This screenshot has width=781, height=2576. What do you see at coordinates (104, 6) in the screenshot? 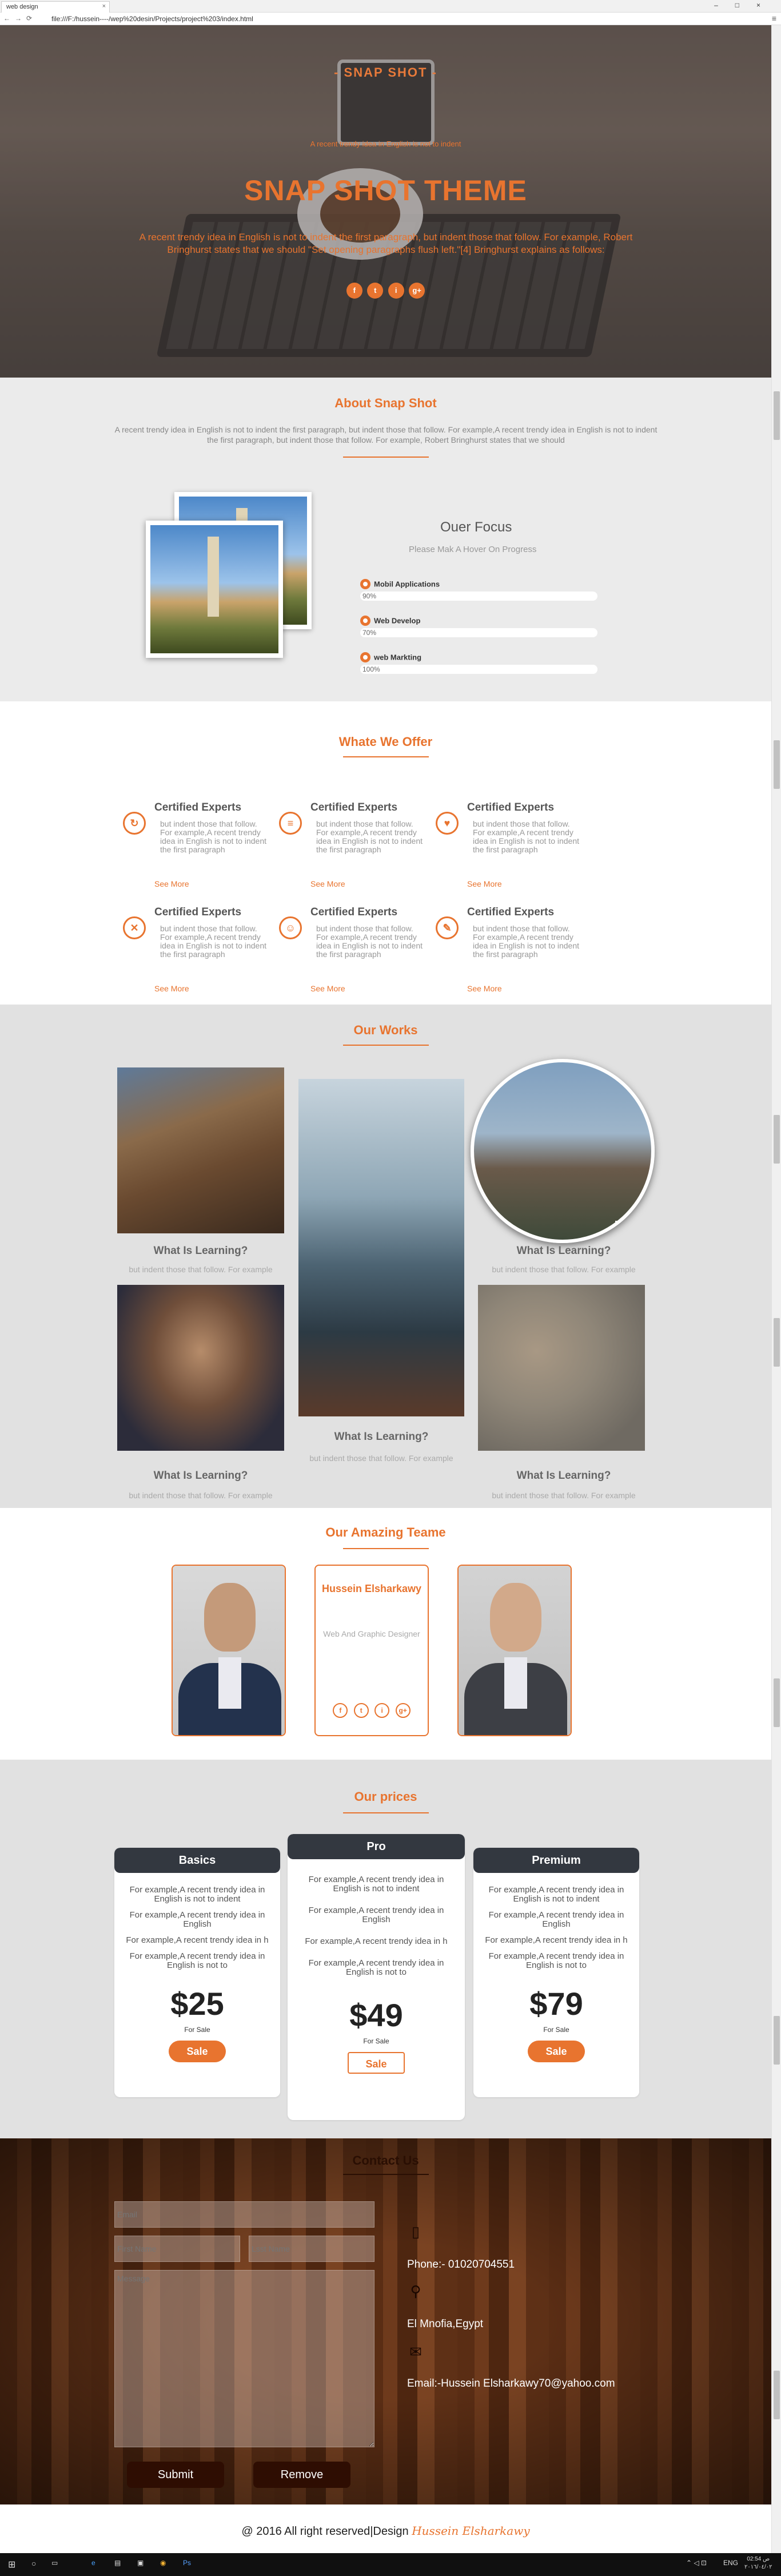
I see `close-tab-icon: ×` at bounding box center [104, 6].